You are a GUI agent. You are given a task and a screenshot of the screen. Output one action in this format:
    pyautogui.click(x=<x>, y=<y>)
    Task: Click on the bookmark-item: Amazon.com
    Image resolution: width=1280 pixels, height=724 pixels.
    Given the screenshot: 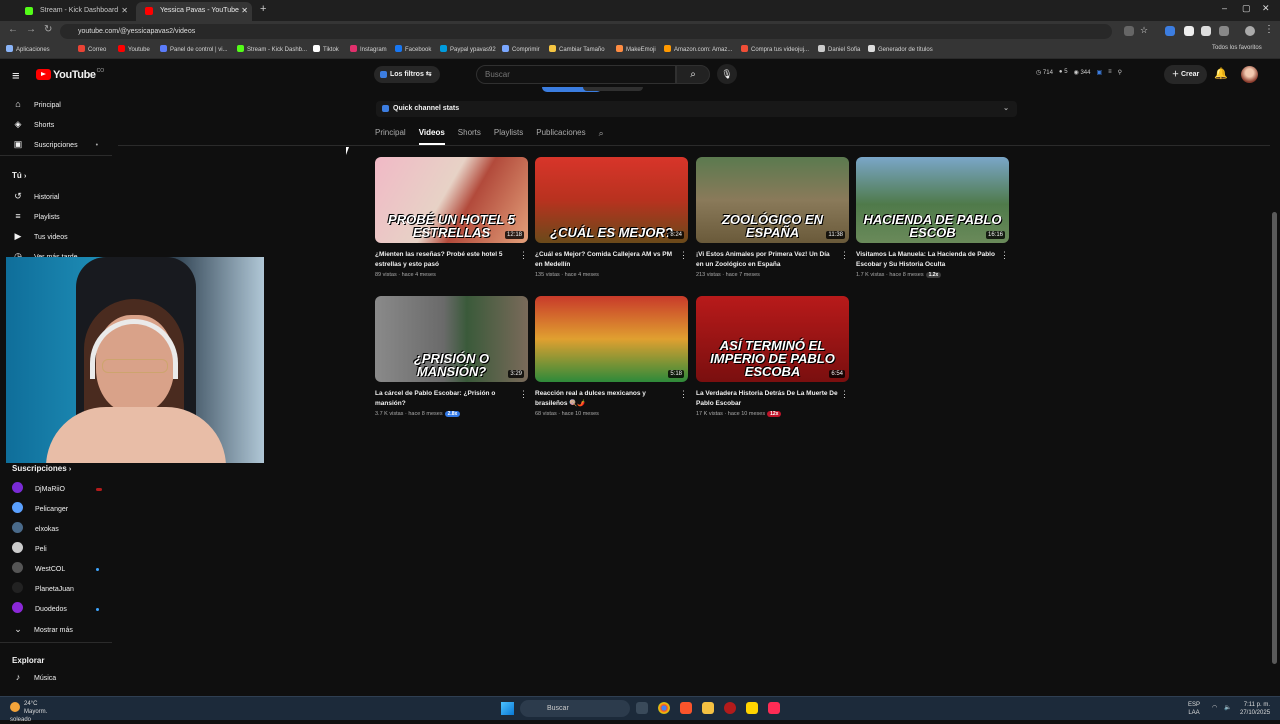 What is the action you would take?
    pyautogui.click(x=698, y=49)
    